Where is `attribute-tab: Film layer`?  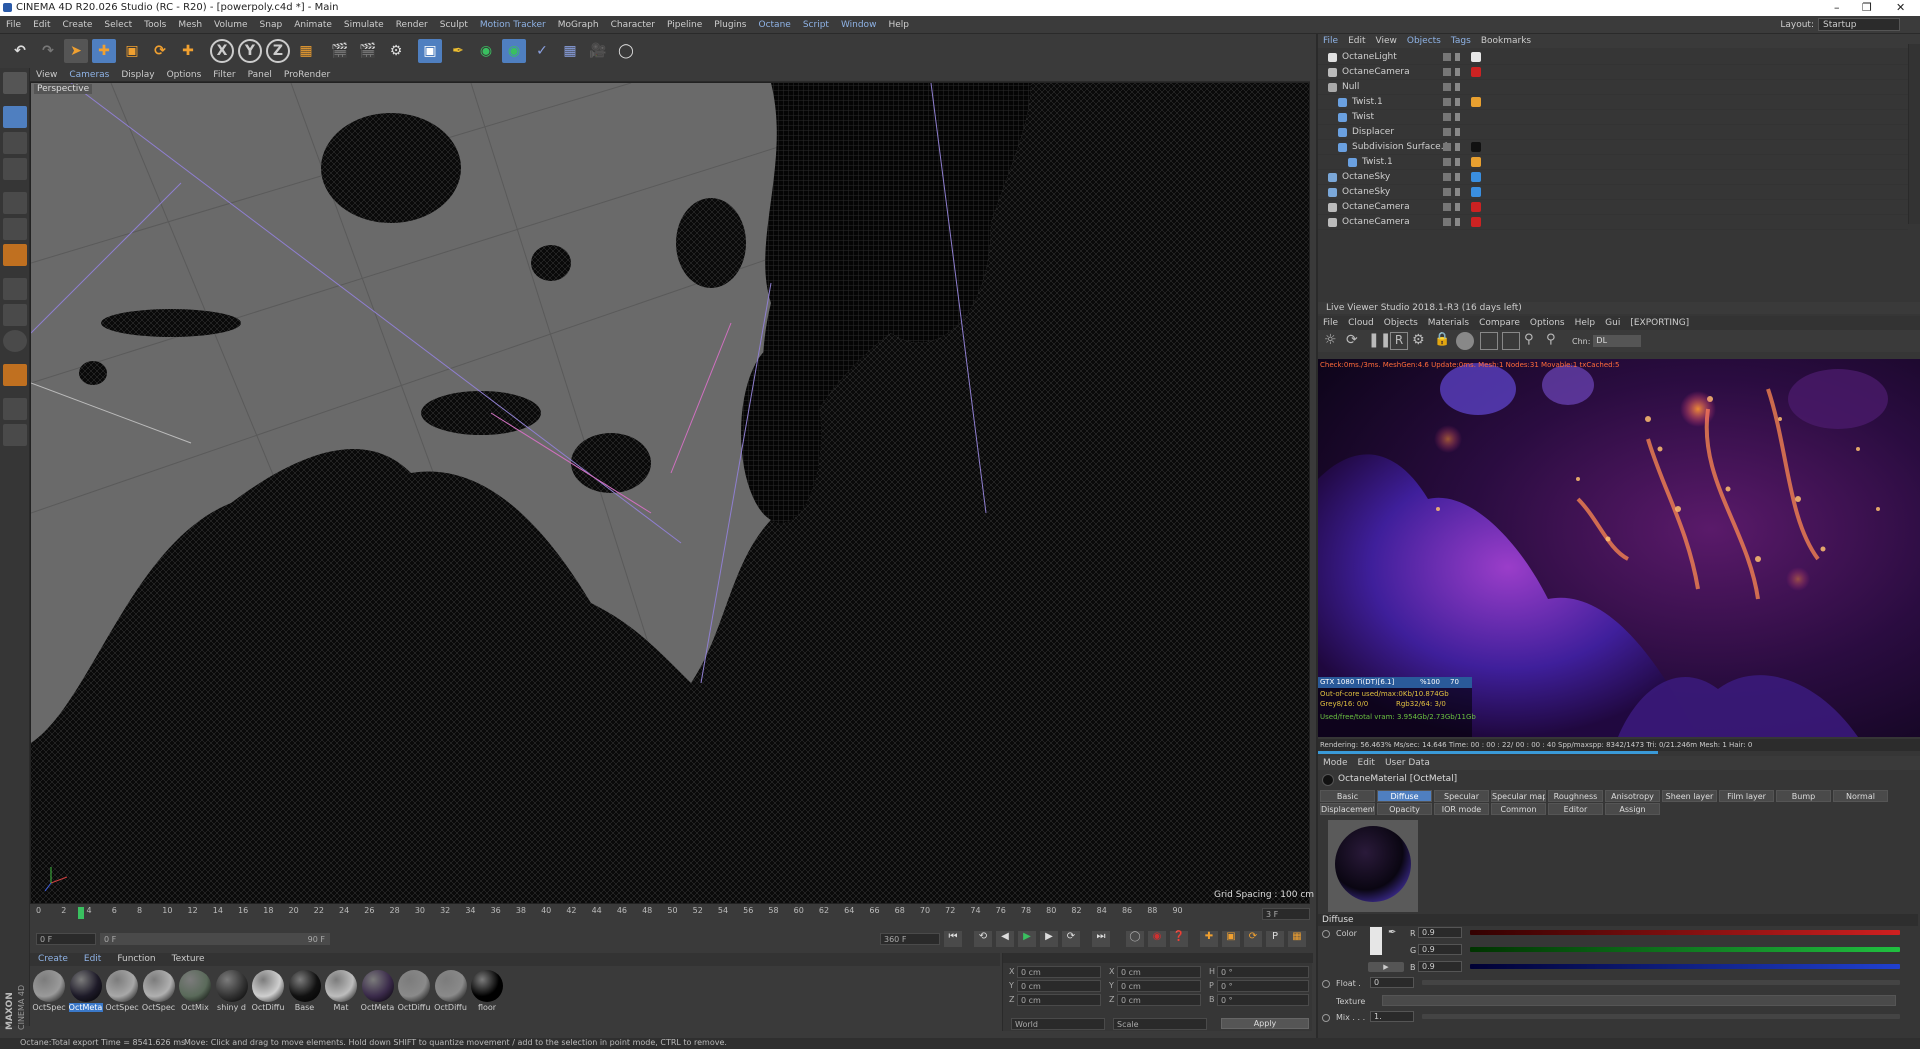 attribute-tab: Film layer is located at coordinates (1746, 796).